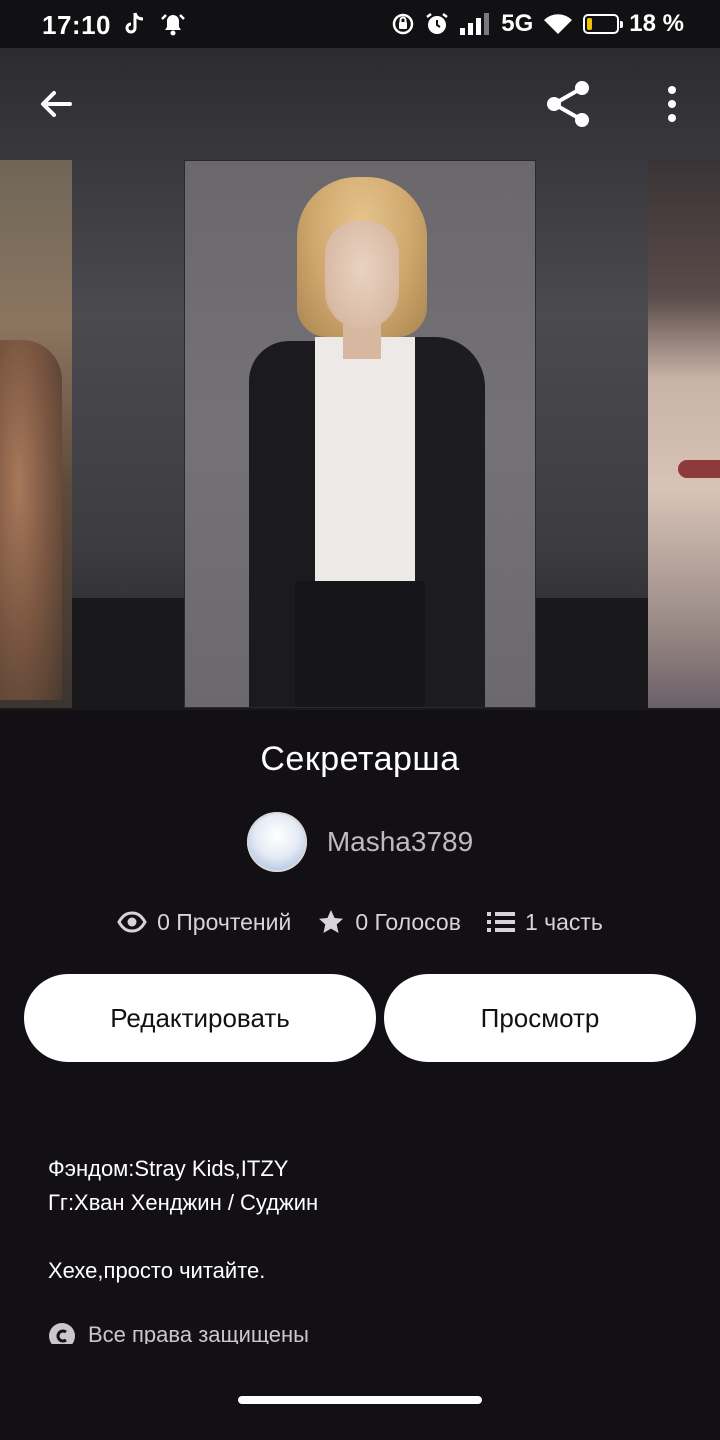 The height and width of the screenshot is (1440, 720). What do you see at coordinates (537, 24) in the screenshot?
I see `status-system-icons: 5G 18 %` at bounding box center [537, 24].